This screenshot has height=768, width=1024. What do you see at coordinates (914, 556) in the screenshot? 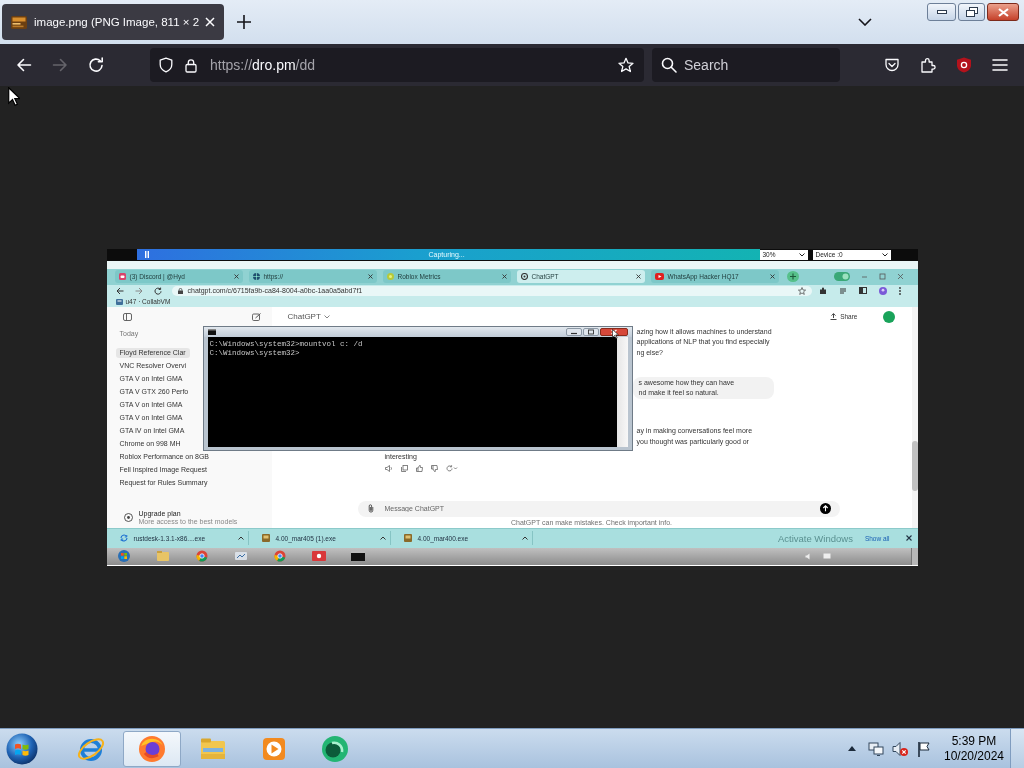
I see `show-desktop-button` at bounding box center [914, 556].